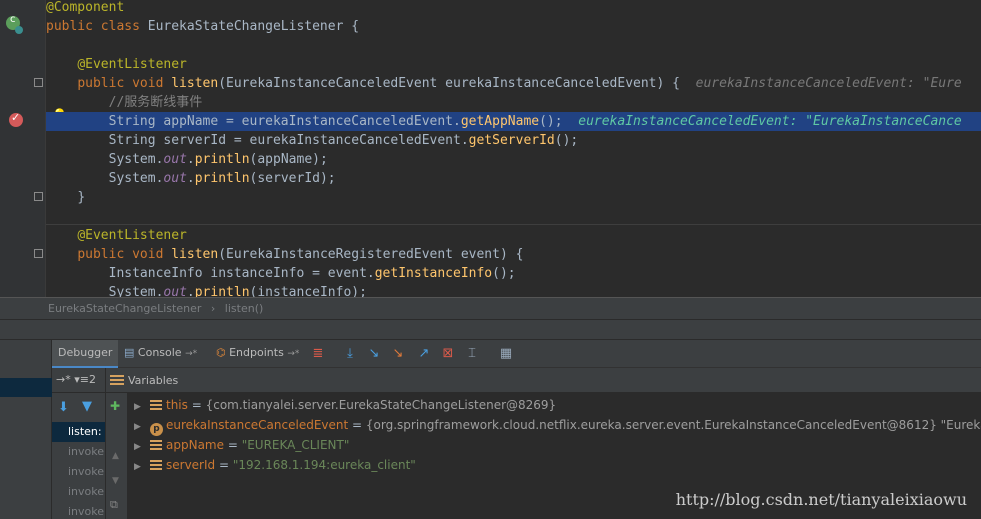 Image resolution: width=981 pixels, height=519 pixels. I want to click on variable-value: "192.168.1.194:eureka_client", so click(324, 465).